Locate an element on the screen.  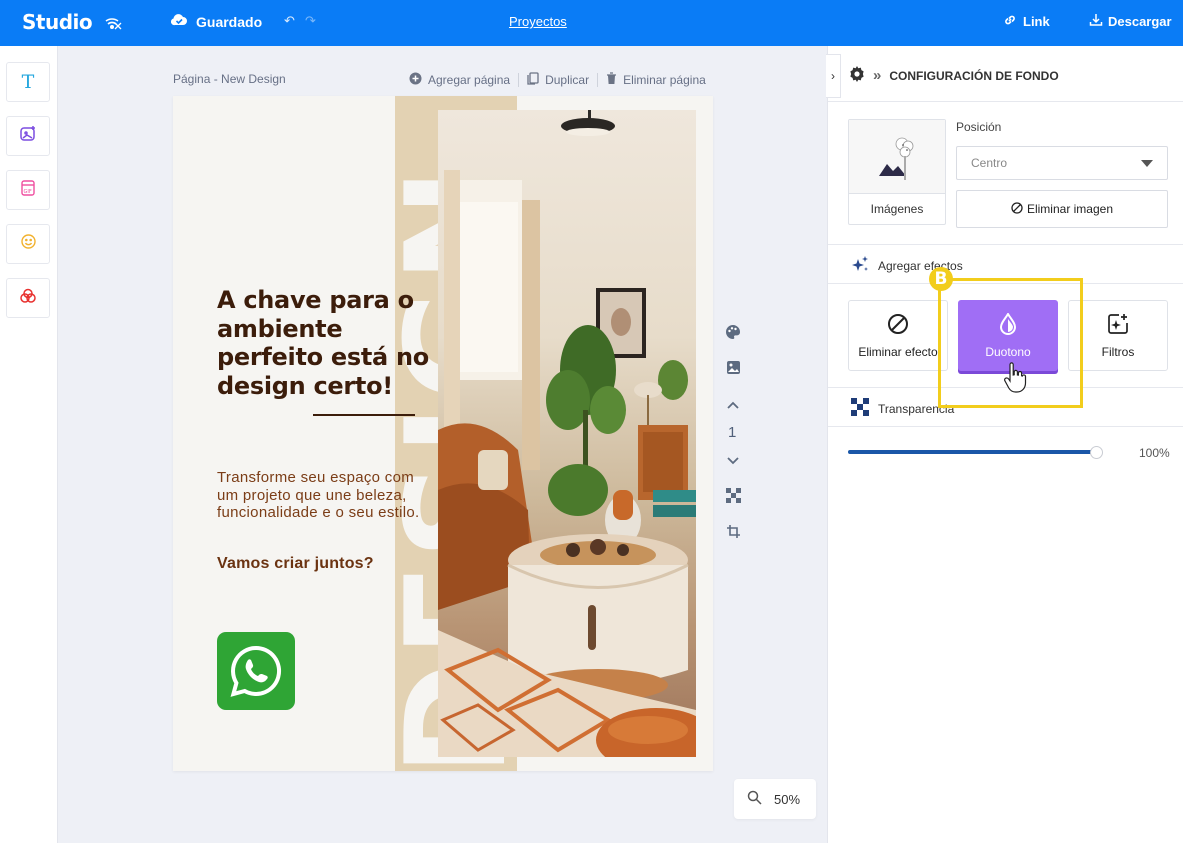
thumbnail-preview is located at coordinates (897, 156).